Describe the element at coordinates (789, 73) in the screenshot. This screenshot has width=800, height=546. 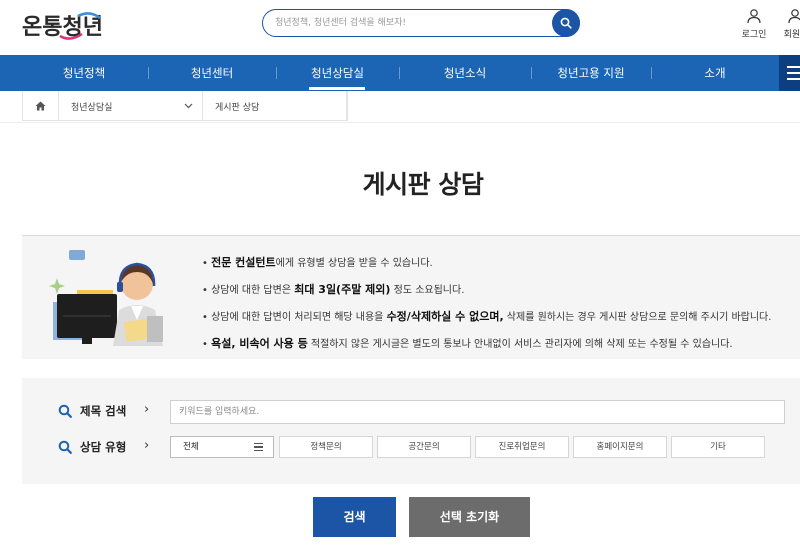
I see `all-menu-button` at that location.